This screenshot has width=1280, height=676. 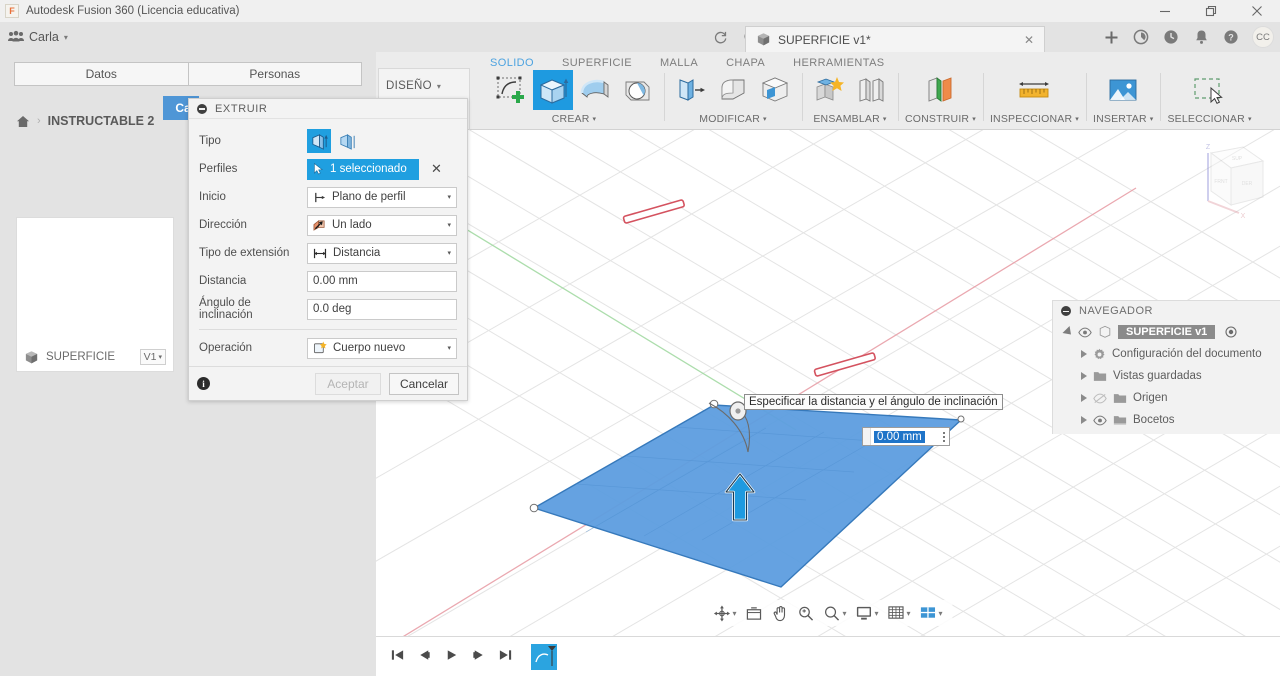 I want to click on tab-herramientas-label: HERRAMIENTAS, so click(x=839, y=63).